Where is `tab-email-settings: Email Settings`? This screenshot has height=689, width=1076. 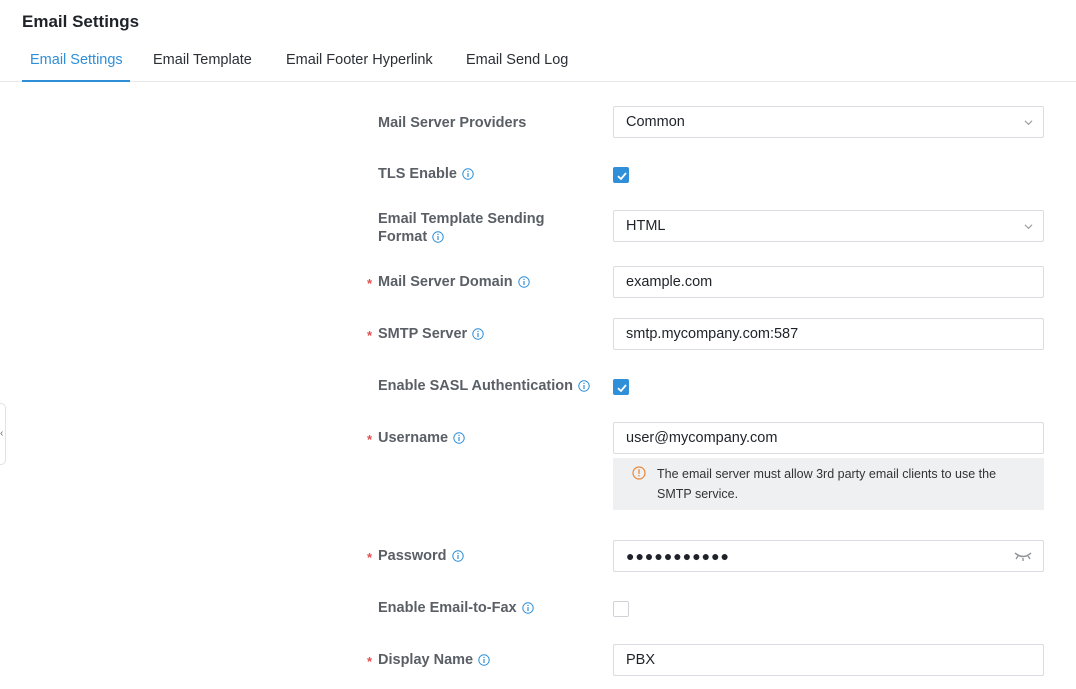 tab-email-settings: Email Settings is located at coordinates (76, 67).